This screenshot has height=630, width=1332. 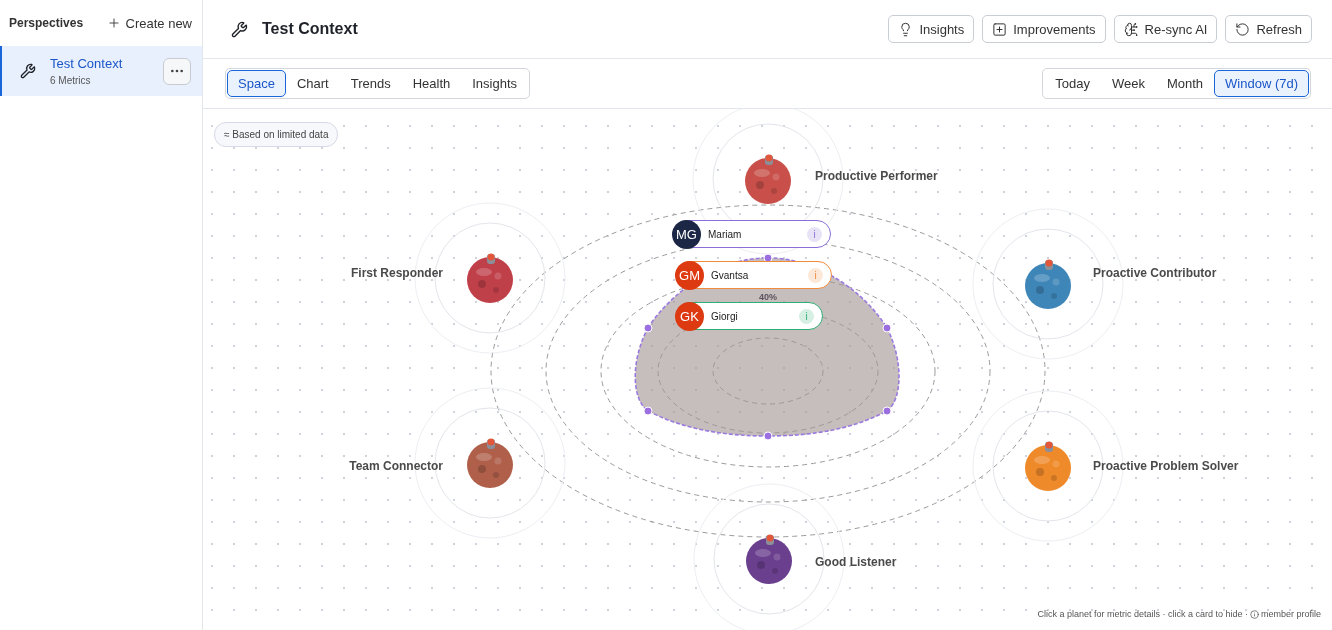 I want to click on range-tab: Week, so click(x=1128, y=83).